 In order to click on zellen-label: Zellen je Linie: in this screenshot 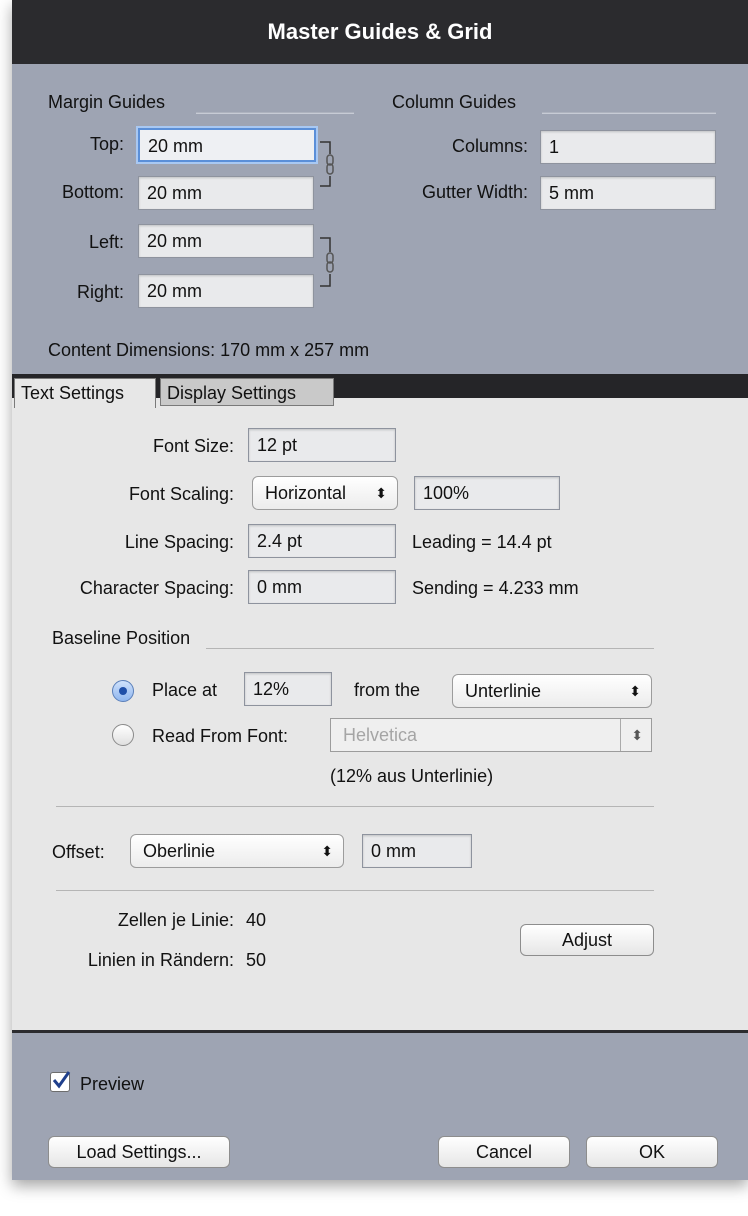, I will do `click(175, 920)`.